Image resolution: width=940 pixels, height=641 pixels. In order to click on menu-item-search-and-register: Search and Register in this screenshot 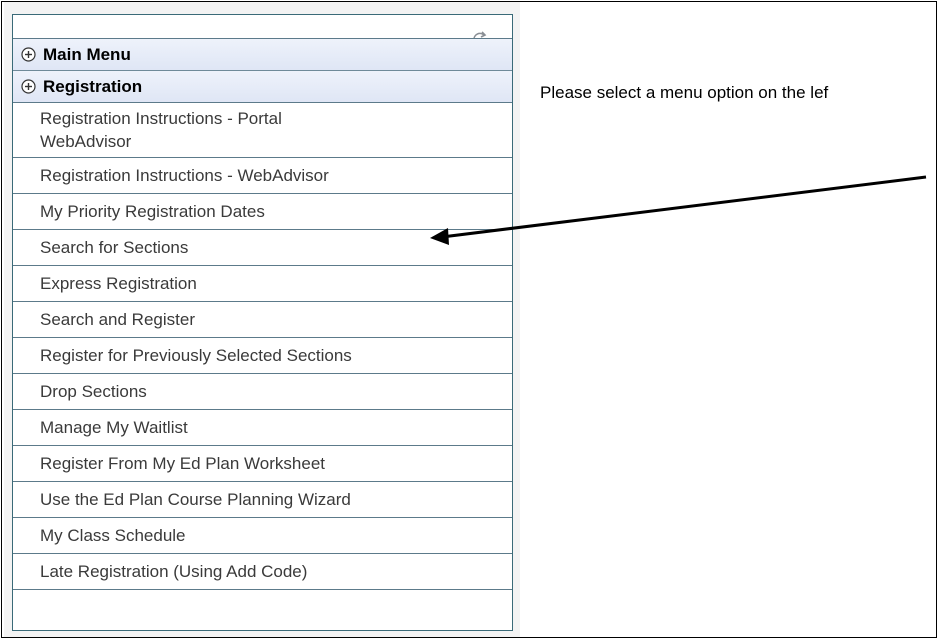, I will do `click(262, 320)`.